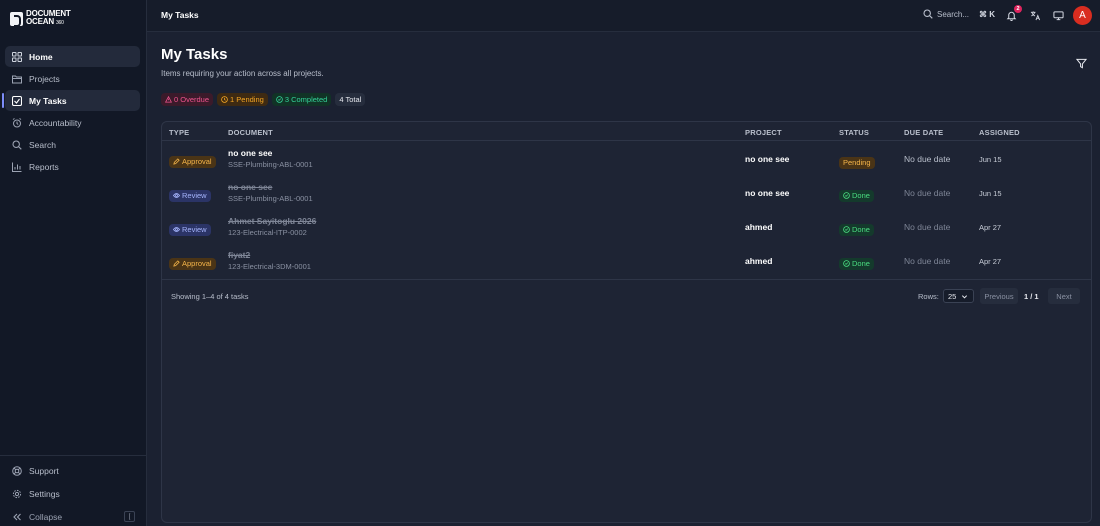 This screenshot has height=526, width=1100. What do you see at coordinates (44, 471) in the screenshot?
I see `sidebar-item-label: Support` at bounding box center [44, 471].